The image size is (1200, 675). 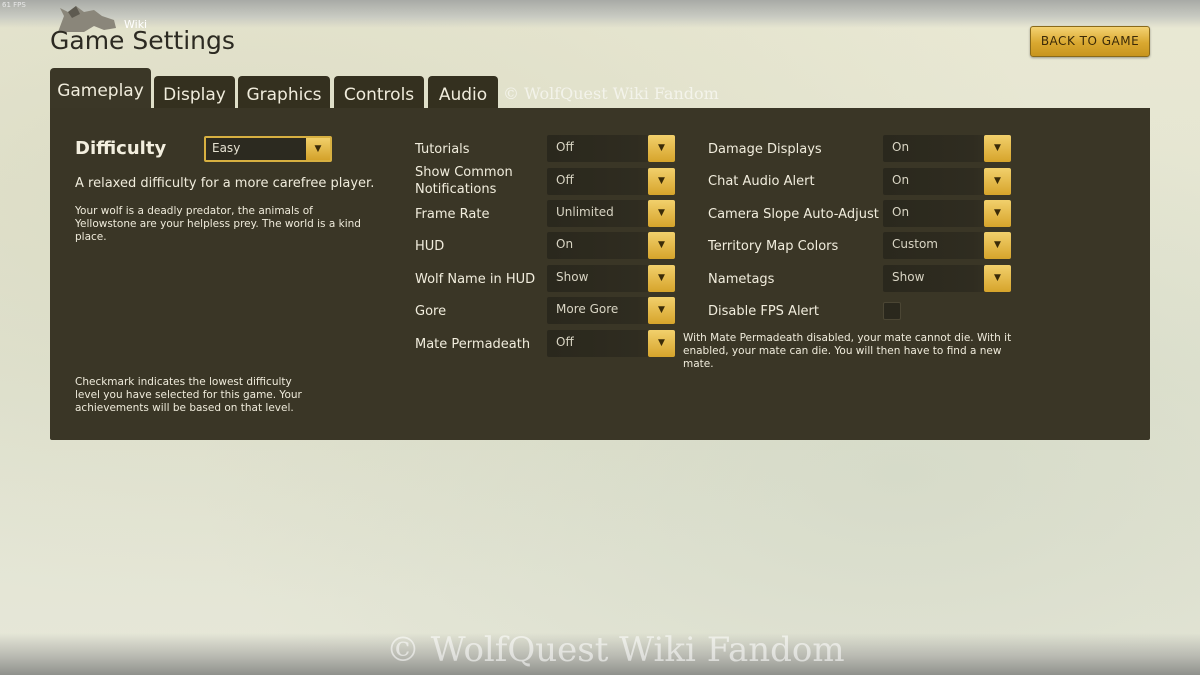 What do you see at coordinates (741, 279) in the screenshot?
I see `nametags-label: Nametags` at bounding box center [741, 279].